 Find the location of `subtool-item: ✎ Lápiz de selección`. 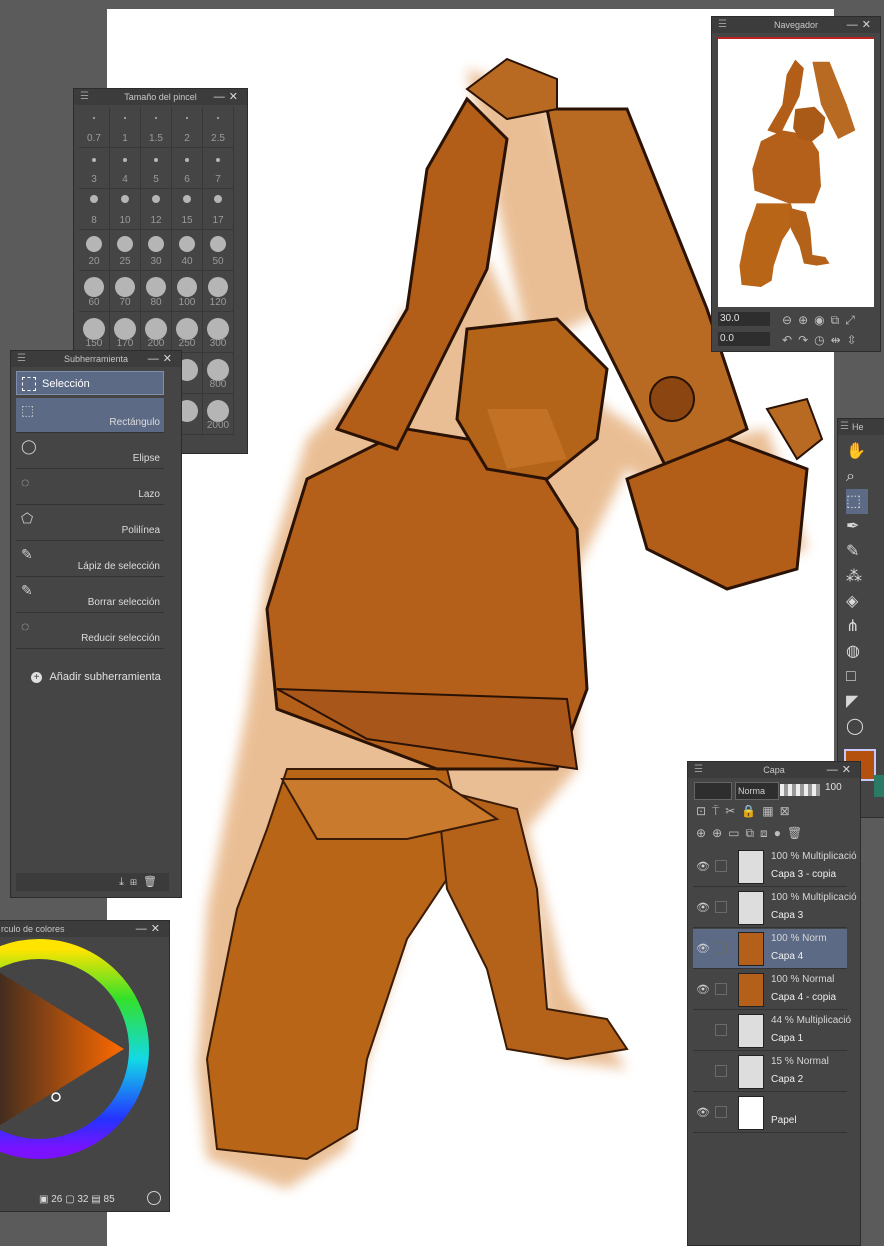

subtool-item: ✎ Lápiz de selección is located at coordinates (90, 559).